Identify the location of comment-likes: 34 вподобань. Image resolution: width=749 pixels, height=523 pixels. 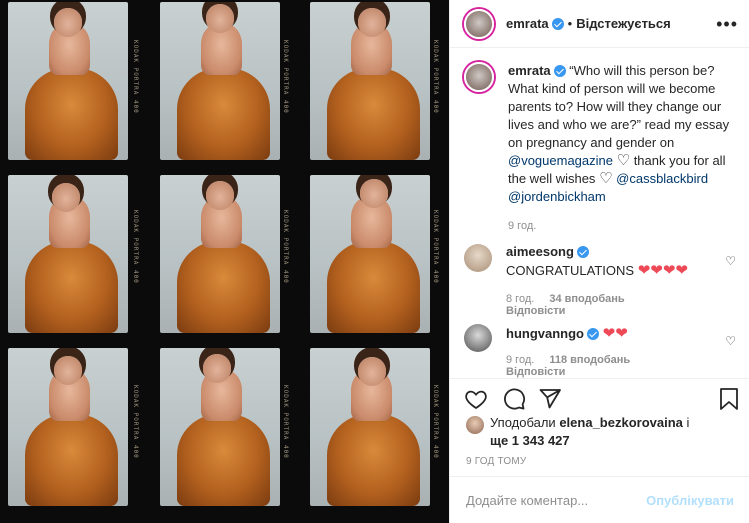
(586, 299).